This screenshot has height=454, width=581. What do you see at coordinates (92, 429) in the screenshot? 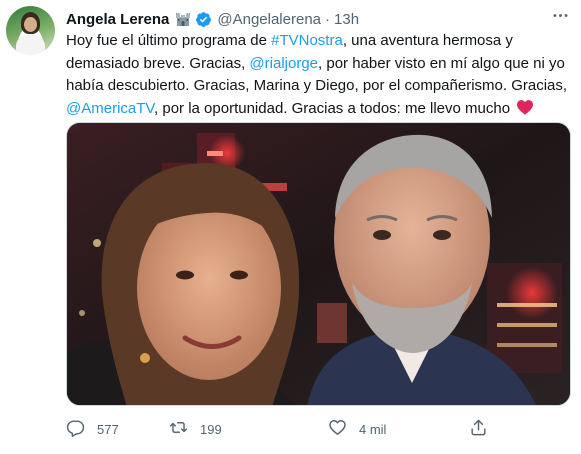
I see `reply-button: 577` at bounding box center [92, 429].